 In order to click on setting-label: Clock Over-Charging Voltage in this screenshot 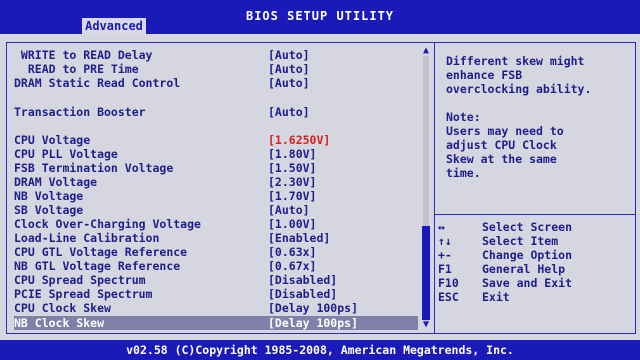, I will do `click(107, 224)`.